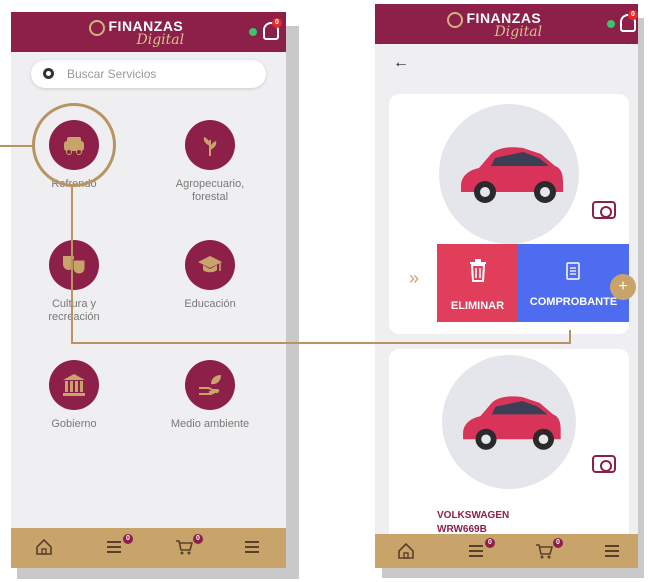  What do you see at coordinates (74, 385) in the screenshot?
I see `government-building-icon` at bounding box center [74, 385].